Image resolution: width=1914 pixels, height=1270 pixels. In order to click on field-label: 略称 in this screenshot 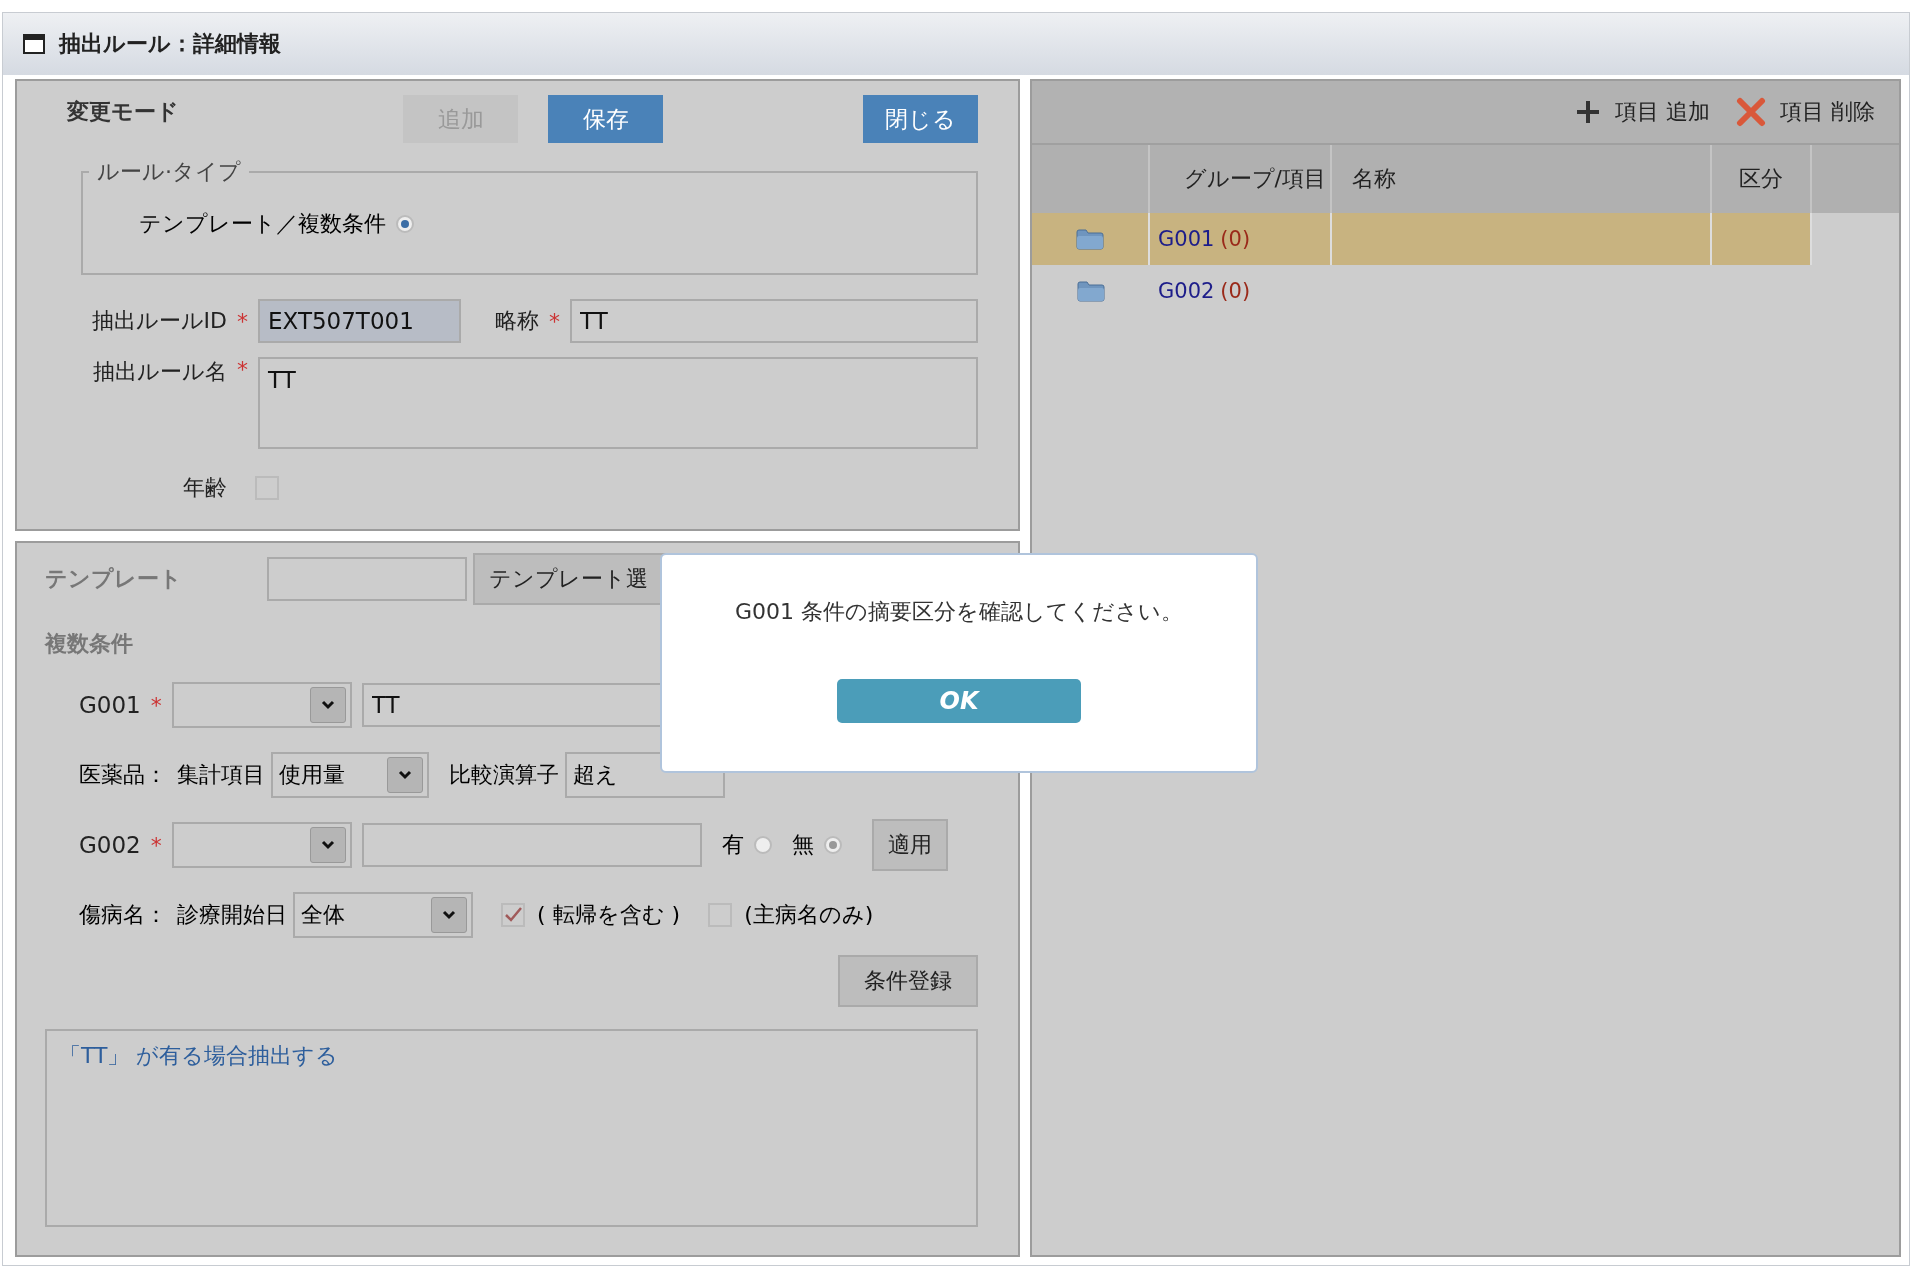, I will do `click(517, 321)`.